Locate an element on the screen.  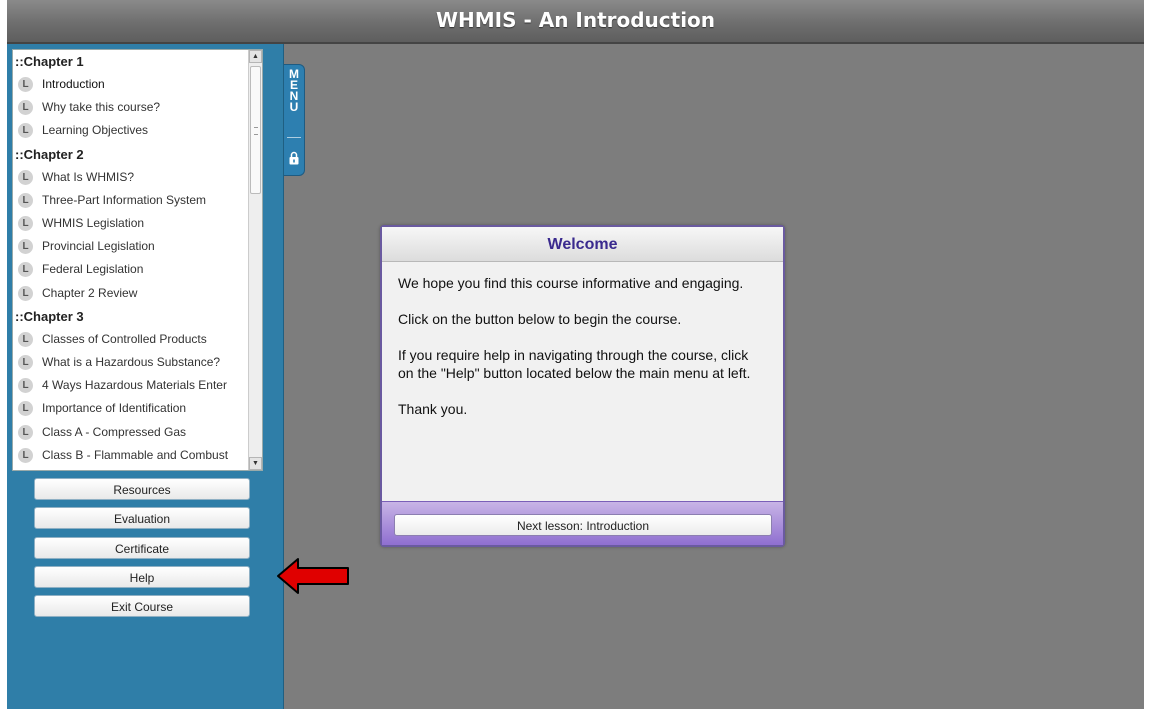
lesson-item: L Class A - Compressed Gas is located at coordinates (130, 431).